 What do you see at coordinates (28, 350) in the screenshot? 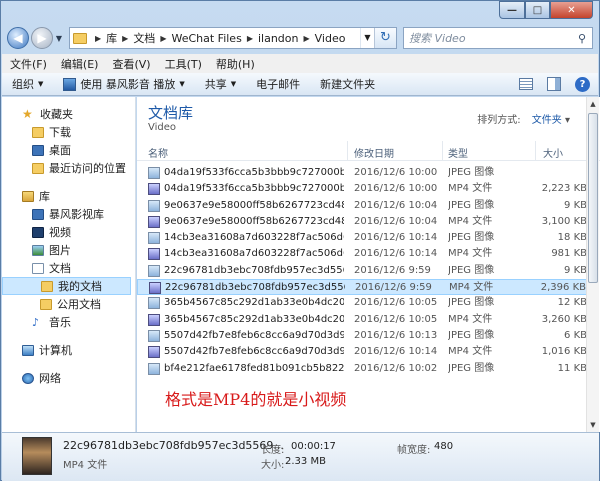
I see `computer-icon` at bounding box center [28, 350].